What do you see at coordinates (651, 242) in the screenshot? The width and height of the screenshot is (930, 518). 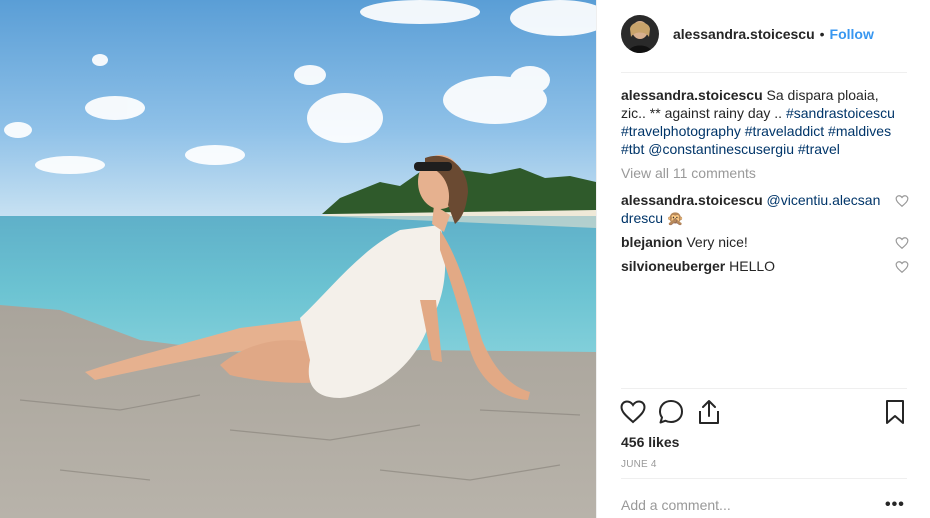 I see `comment-username: blejanion` at bounding box center [651, 242].